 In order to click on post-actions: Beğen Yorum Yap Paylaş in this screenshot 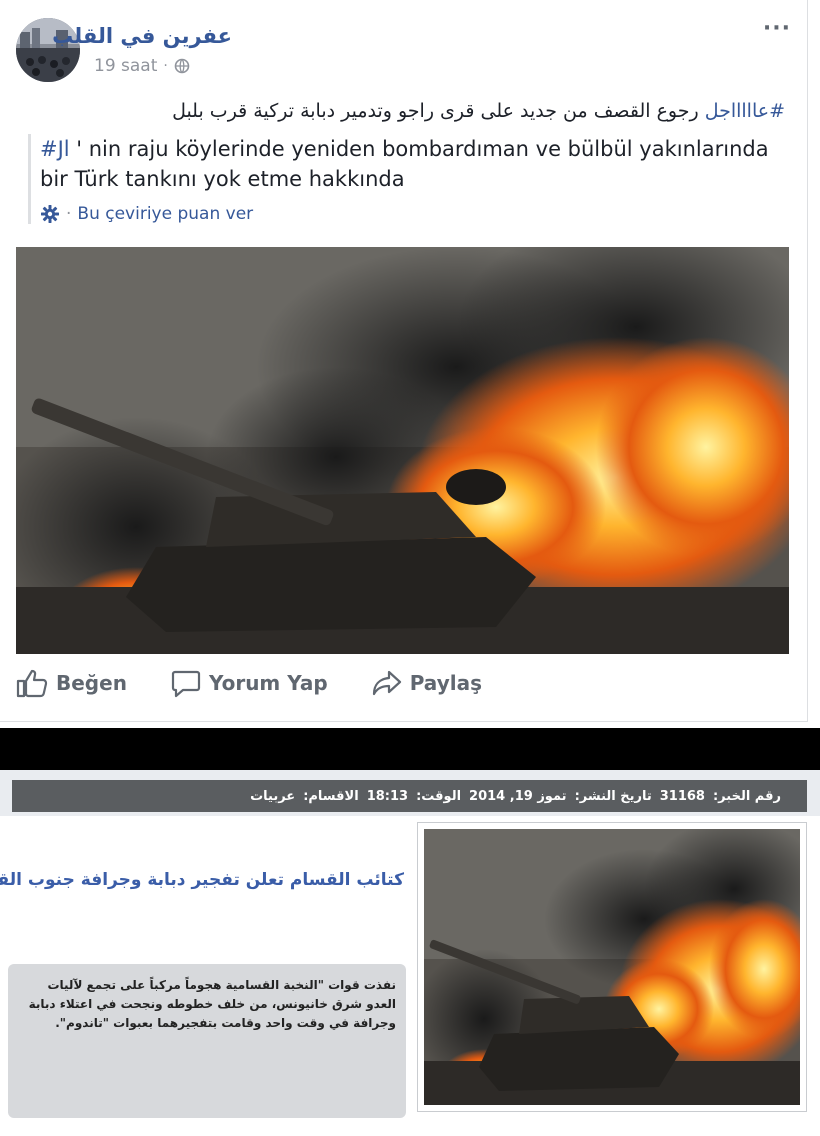, I will do `click(271, 683)`.